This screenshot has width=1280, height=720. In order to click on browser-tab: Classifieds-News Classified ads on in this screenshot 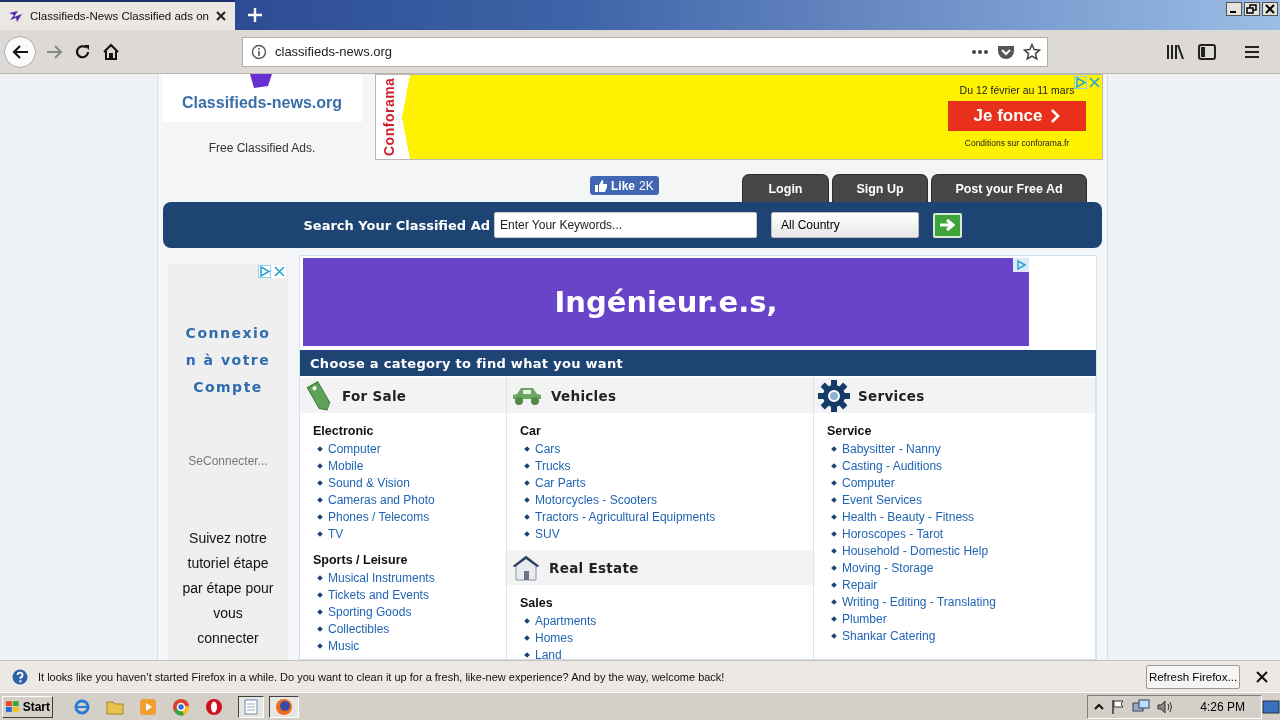, I will do `click(117, 15)`.